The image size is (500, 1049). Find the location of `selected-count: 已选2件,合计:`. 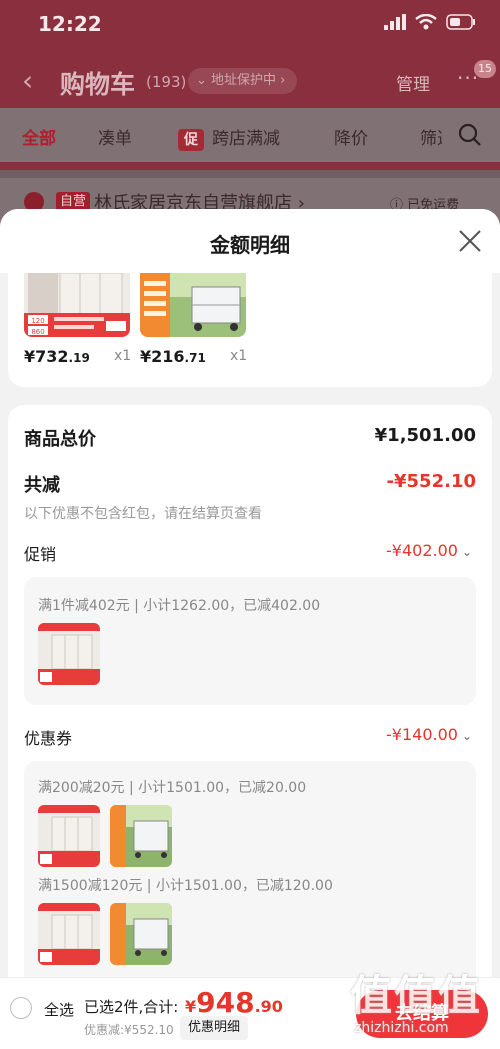

selected-count: 已选2件,合计: is located at coordinates (131, 1007).